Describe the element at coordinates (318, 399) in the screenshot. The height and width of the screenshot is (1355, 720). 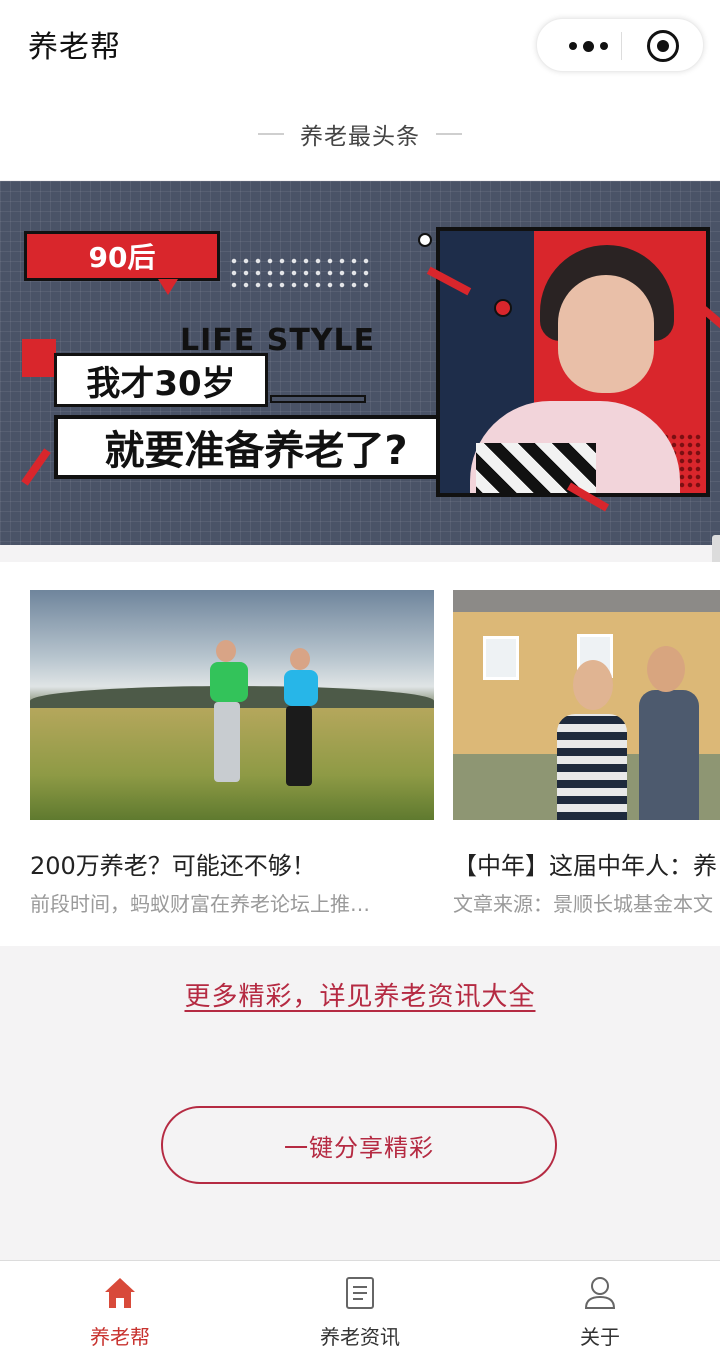
I see `decor-bar` at that location.